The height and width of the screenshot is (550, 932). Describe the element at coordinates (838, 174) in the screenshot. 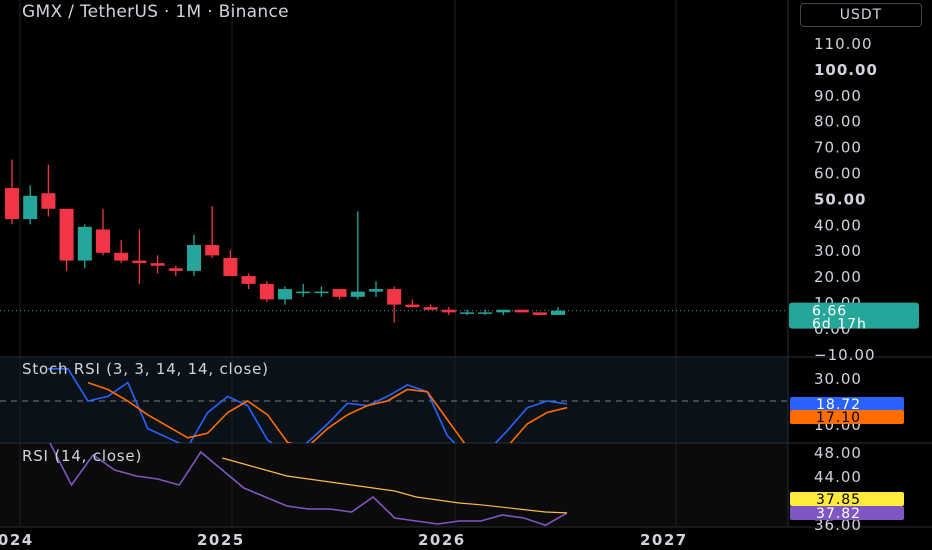

I see `price-tick-label: 60.00` at that location.